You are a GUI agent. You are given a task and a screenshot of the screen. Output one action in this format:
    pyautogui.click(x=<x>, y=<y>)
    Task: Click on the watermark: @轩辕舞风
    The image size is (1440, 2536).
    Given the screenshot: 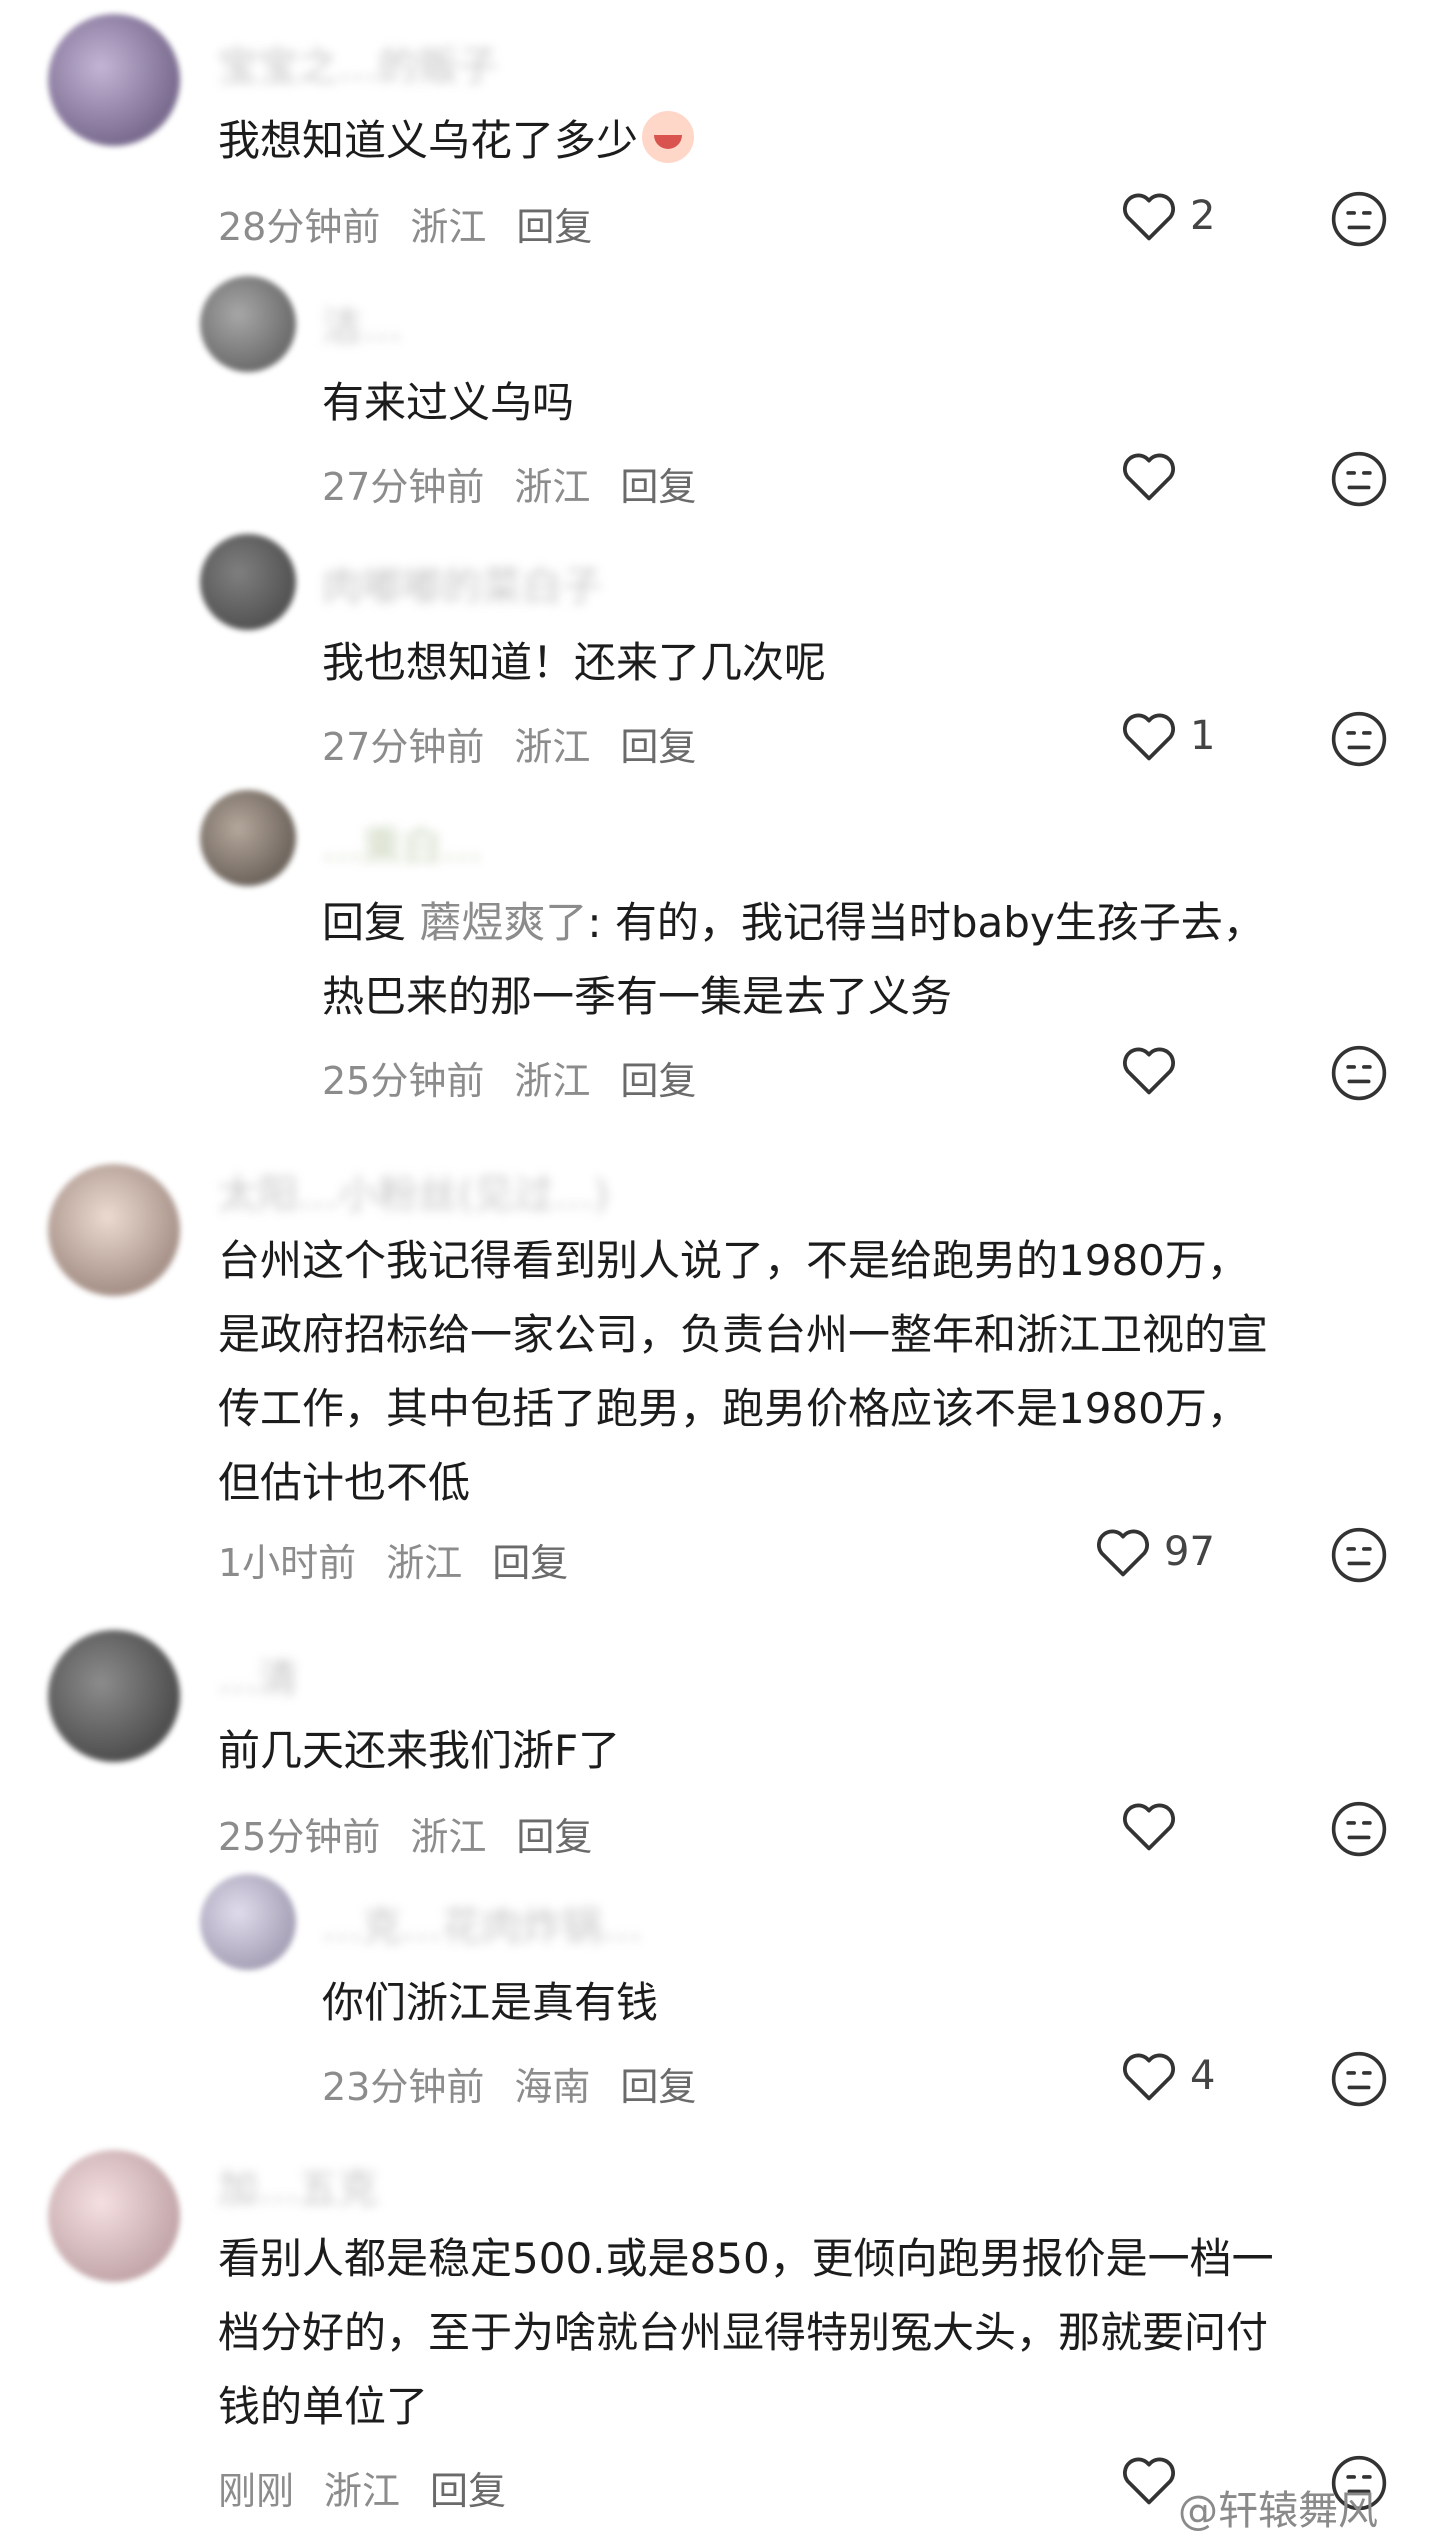 What is the action you would take?
    pyautogui.click(x=1278, y=2511)
    